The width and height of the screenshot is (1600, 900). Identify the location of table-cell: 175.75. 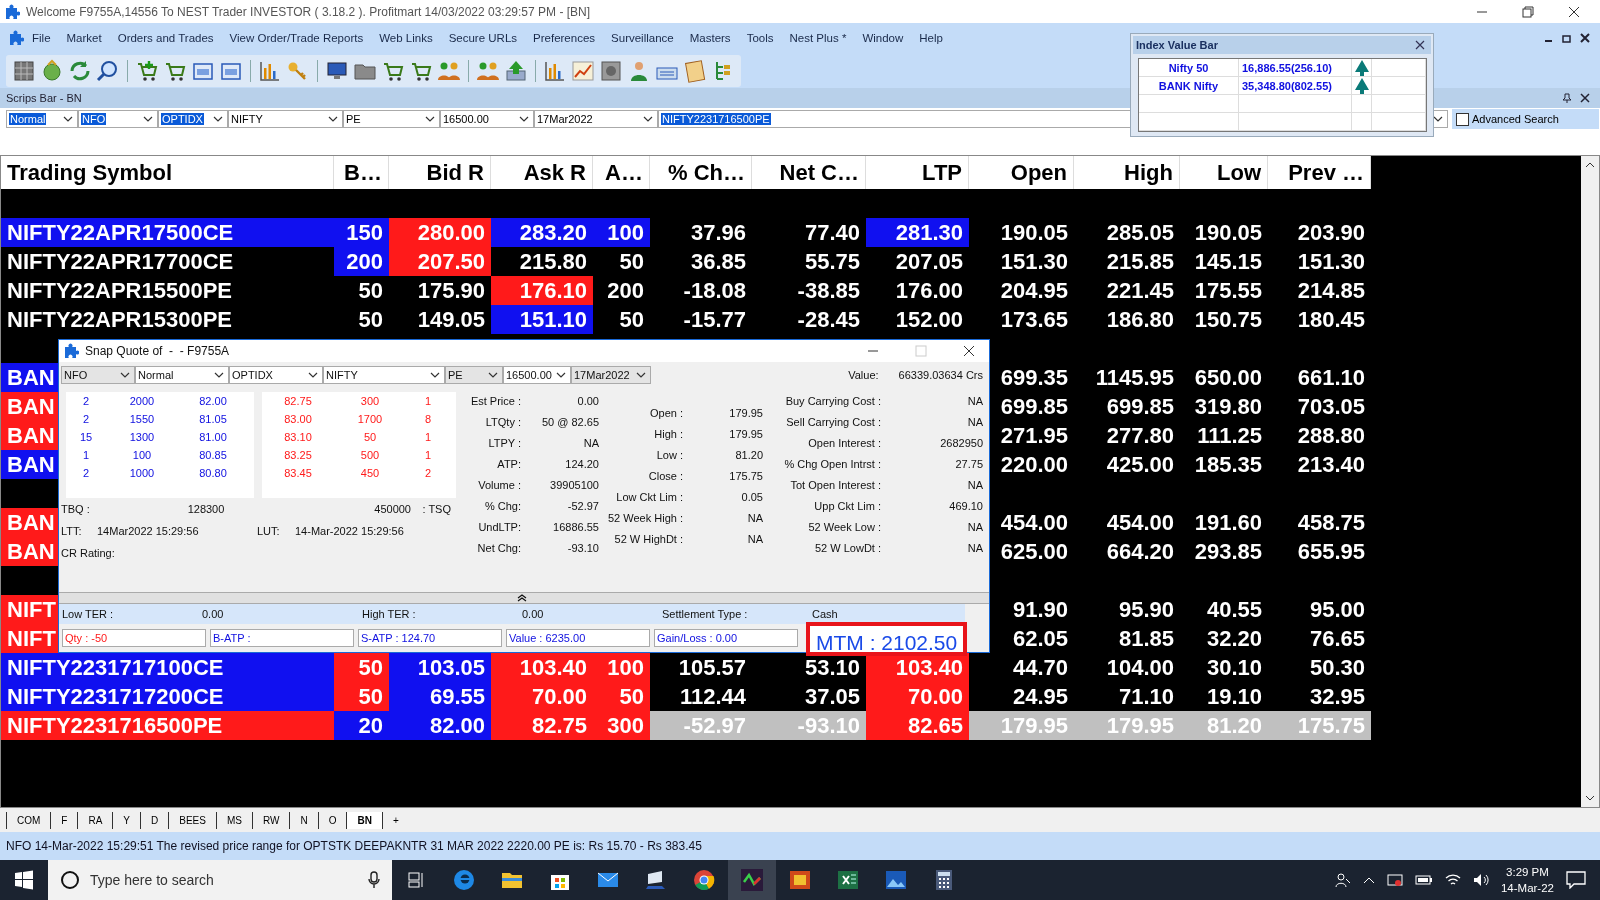
(1331, 725).